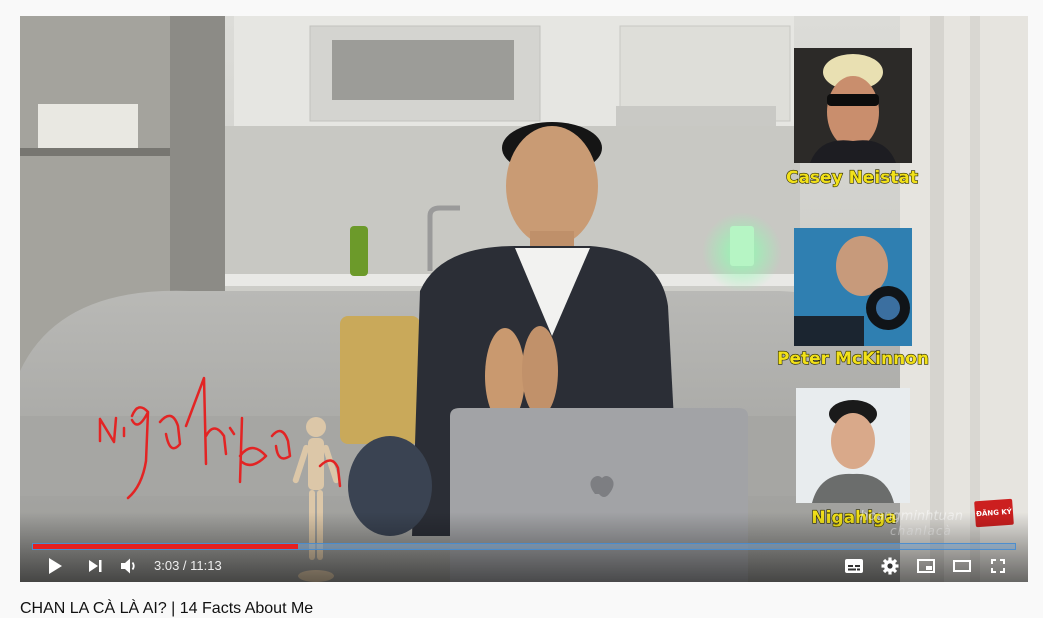 The height and width of the screenshot is (618, 1043). I want to click on overlay-name-peter: Peter McKinnon, so click(853, 359).